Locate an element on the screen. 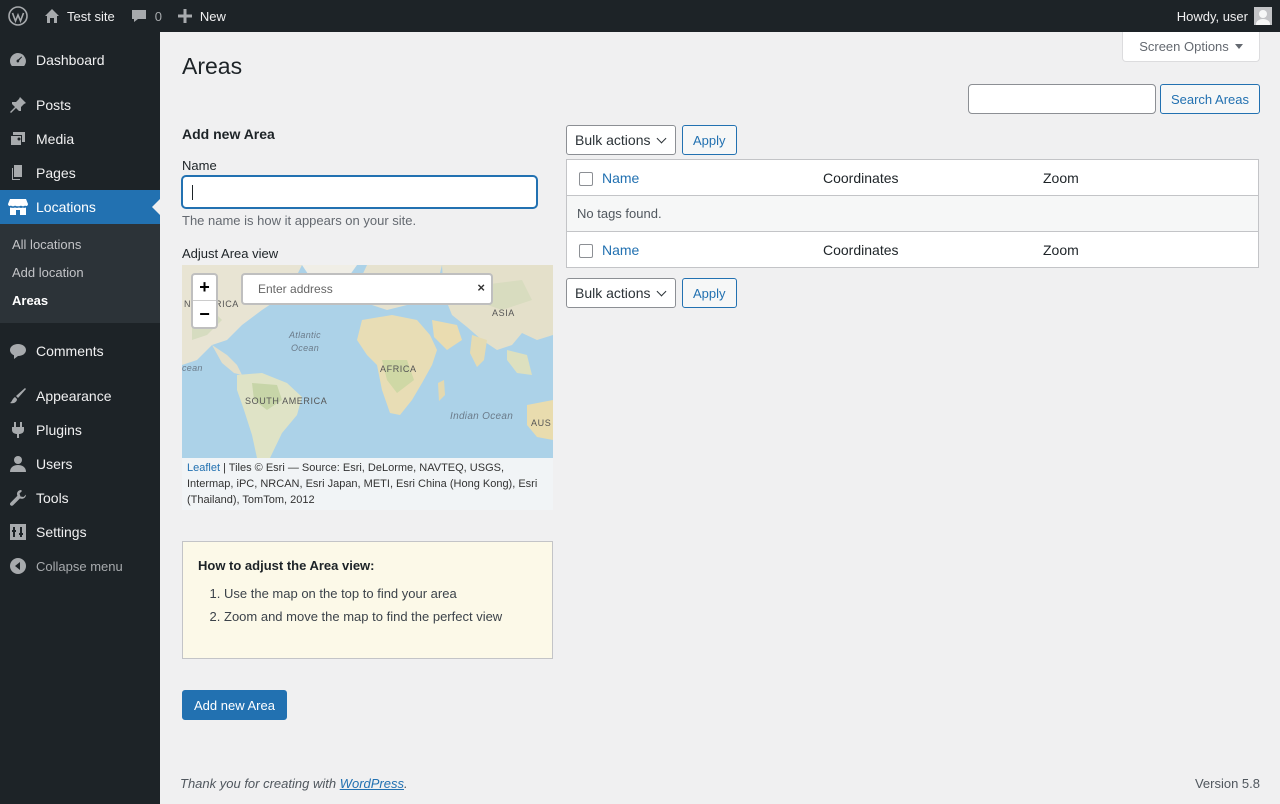 The width and height of the screenshot is (1280, 804). select-all-checkbox-footer is located at coordinates (586, 250).